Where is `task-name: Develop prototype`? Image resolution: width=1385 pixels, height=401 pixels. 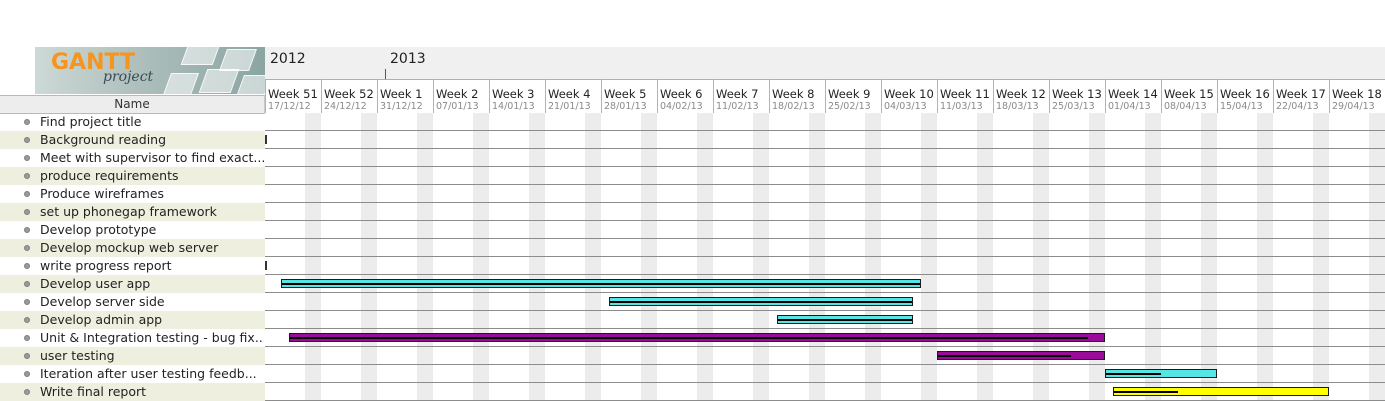
task-name: Develop prototype is located at coordinates (152, 230).